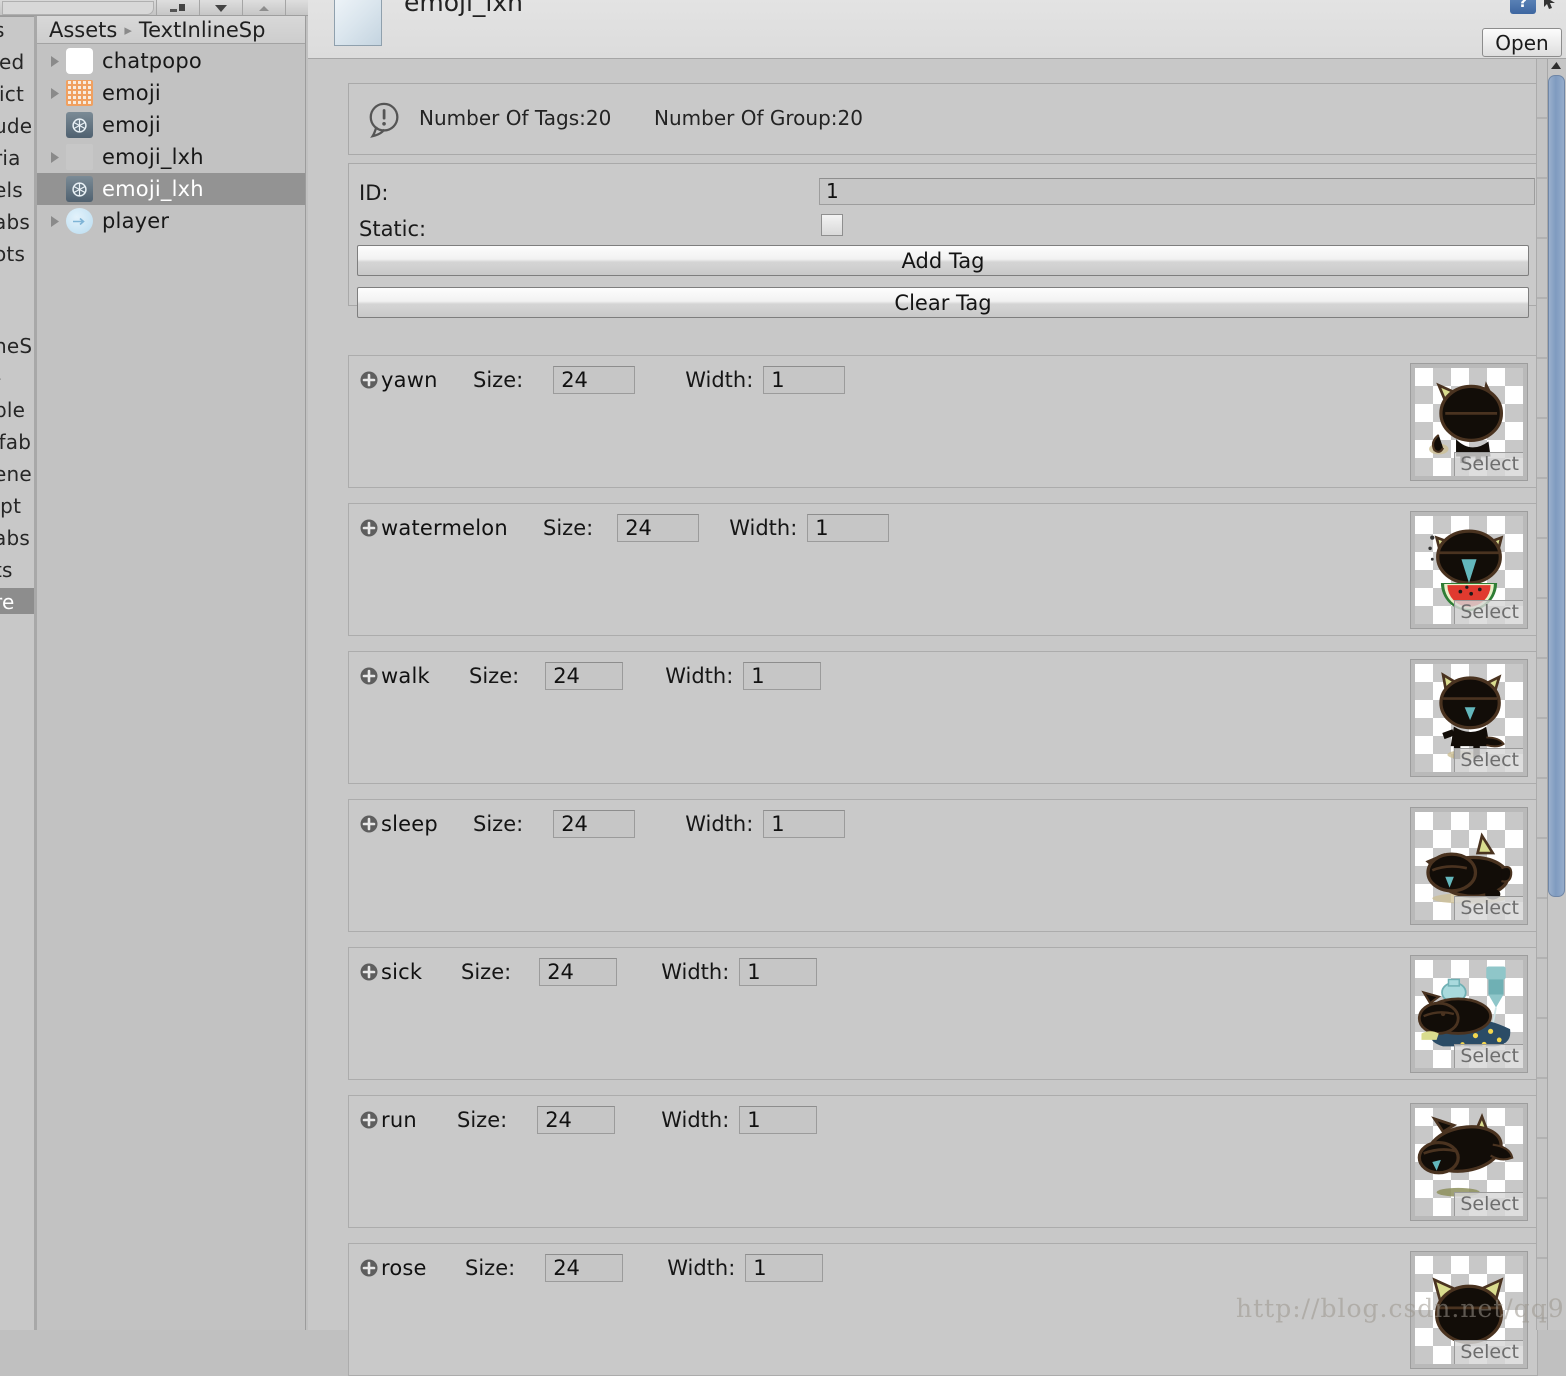 The image size is (1566, 1376). What do you see at coordinates (10, 506) in the screenshot?
I see `clipped-tree-item: ript` at bounding box center [10, 506].